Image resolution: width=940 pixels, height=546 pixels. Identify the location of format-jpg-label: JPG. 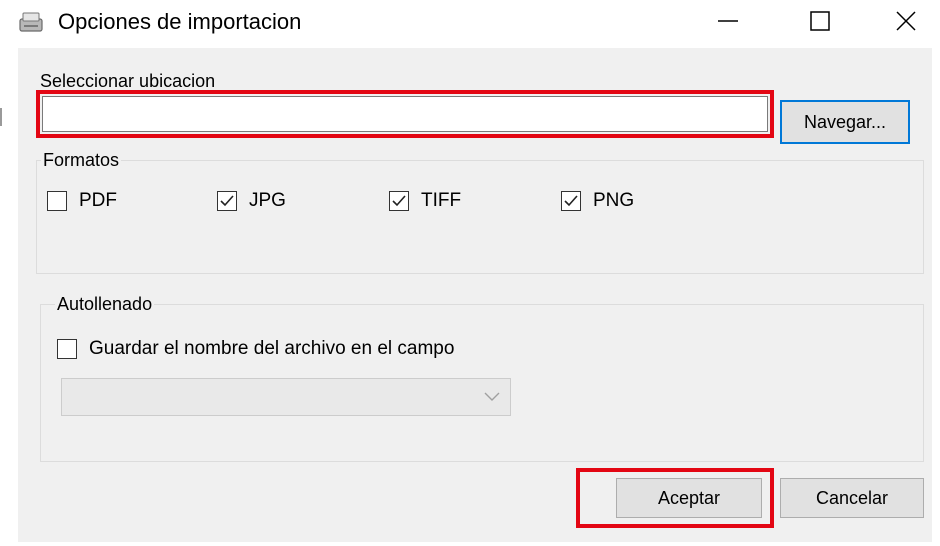
(267, 200).